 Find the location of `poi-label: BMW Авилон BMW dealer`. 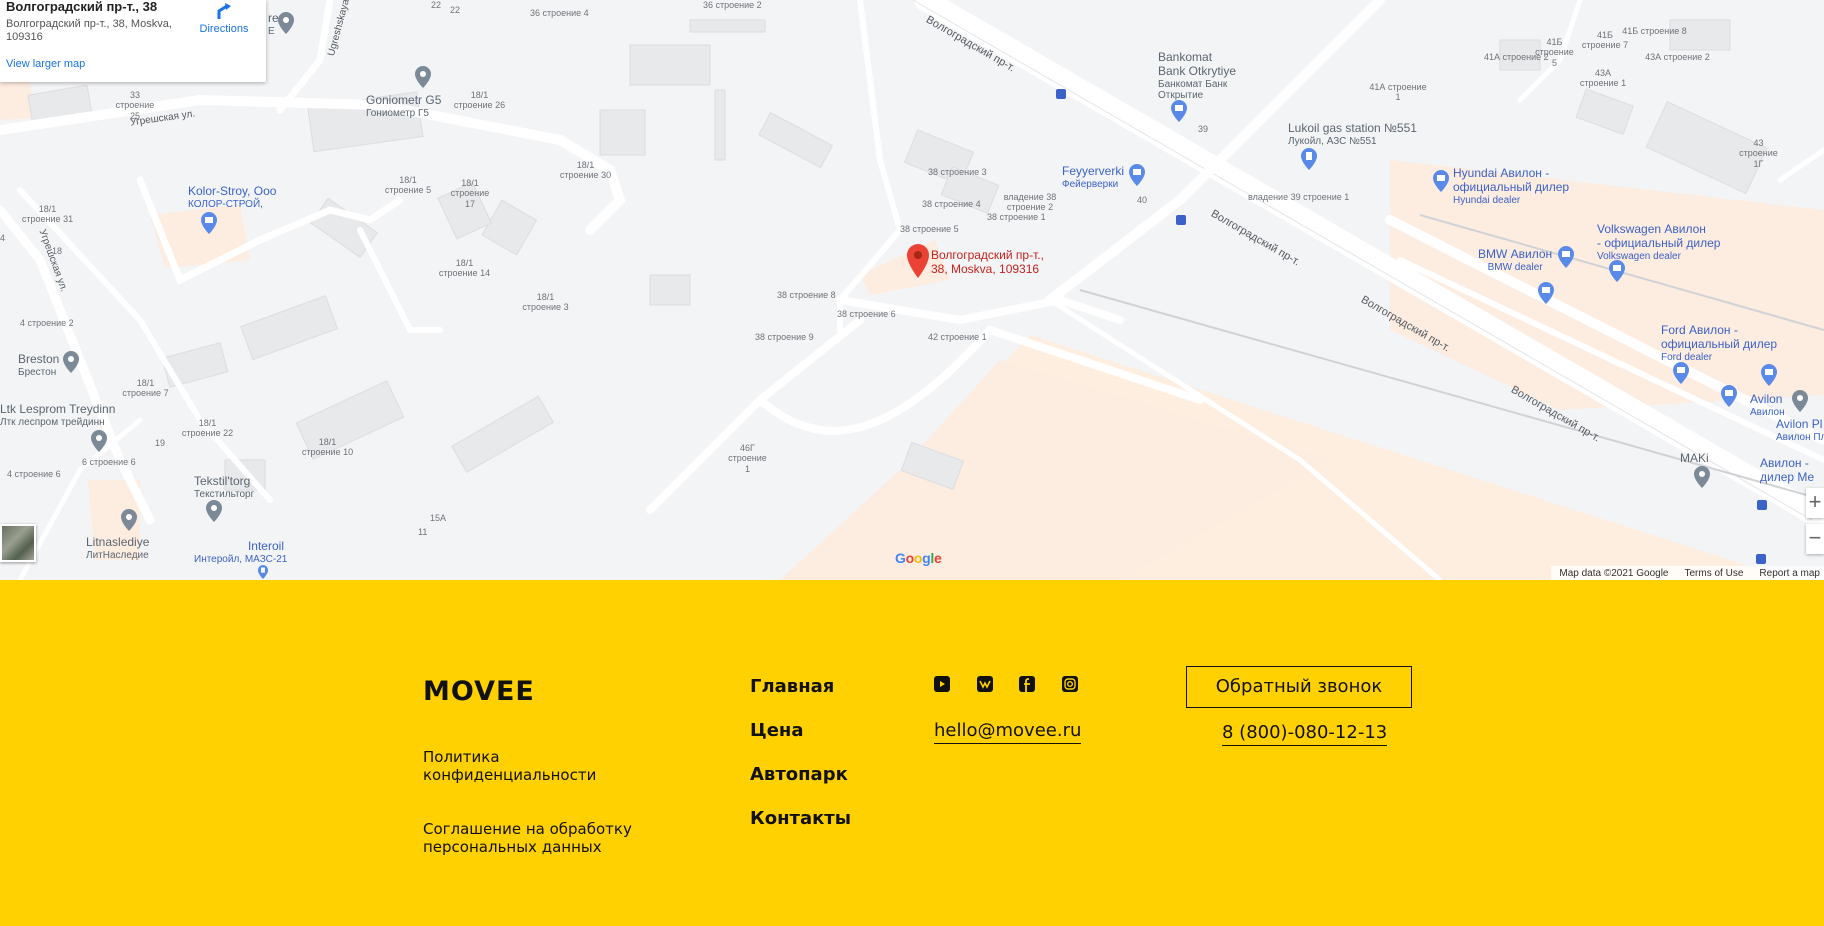

poi-label: BMW Авилон BMW dealer is located at coordinates (1515, 260).